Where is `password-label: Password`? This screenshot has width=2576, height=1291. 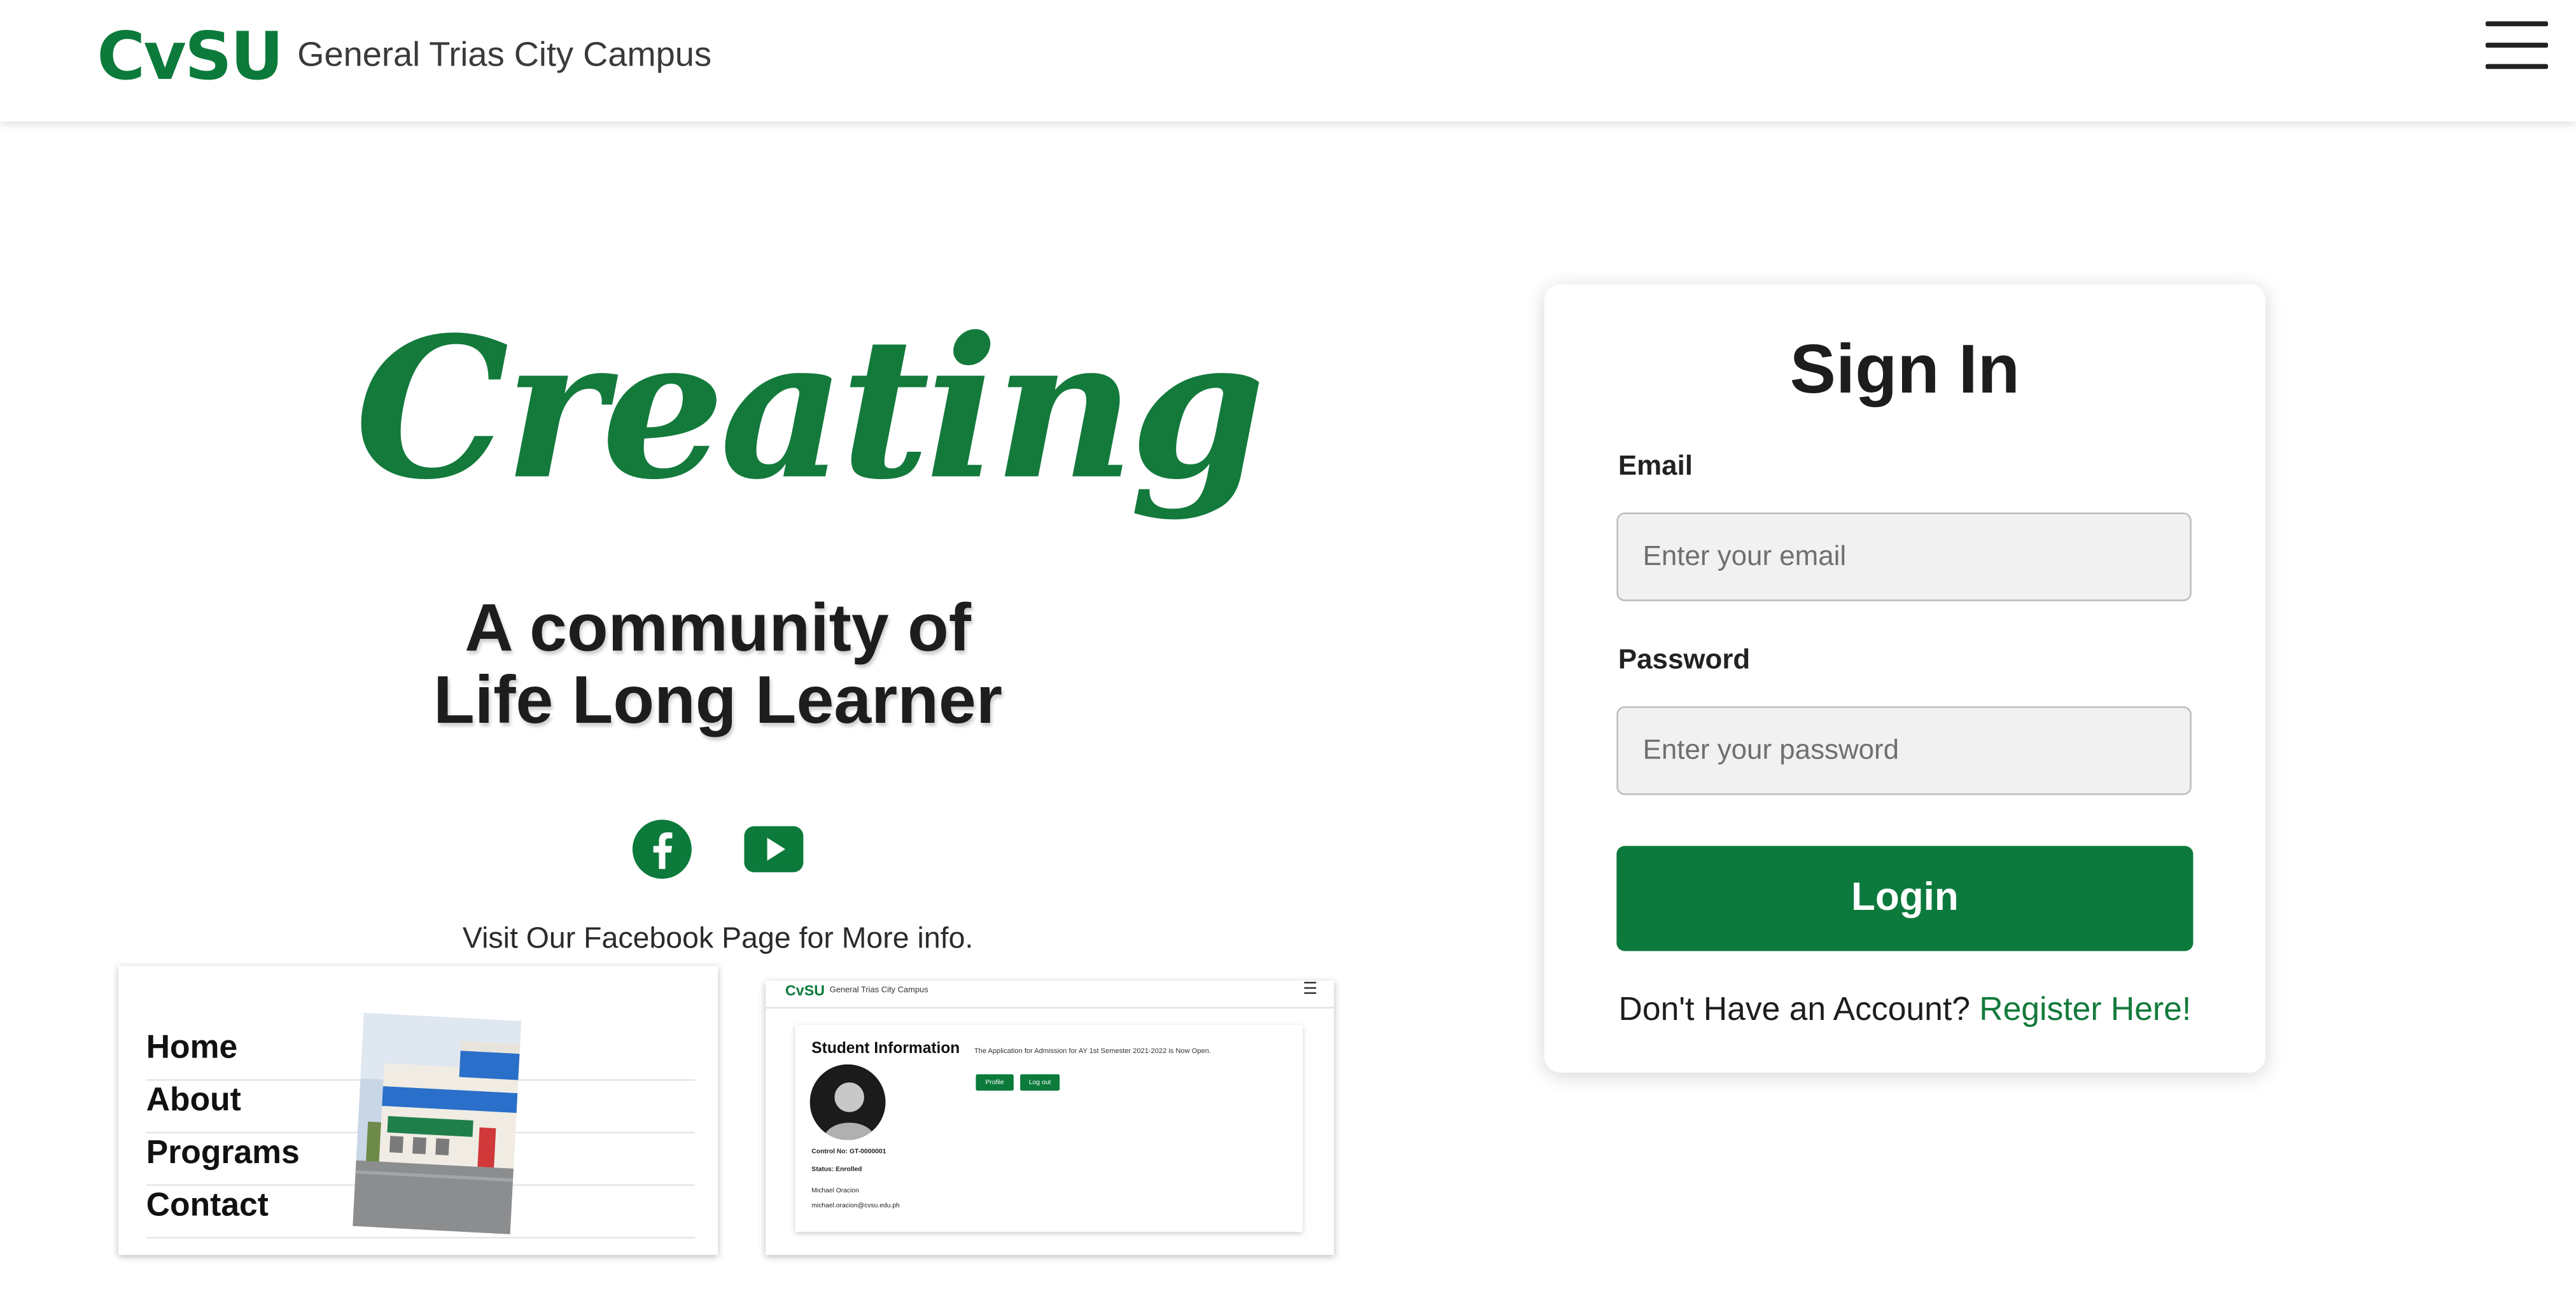
password-label: Password is located at coordinates (1684, 659).